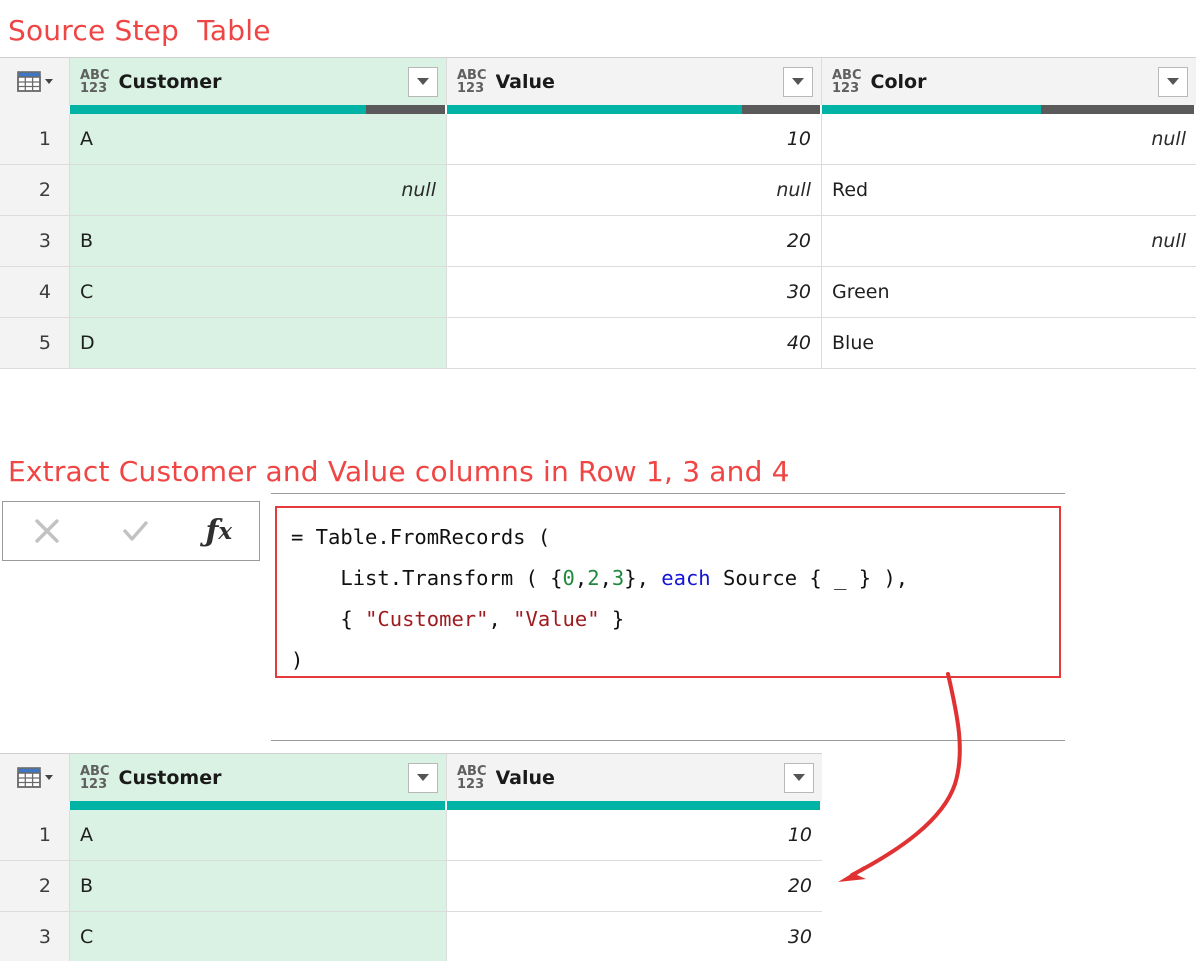 The height and width of the screenshot is (961, 1200). I want to click on row-number: 4, so click(35, 292).